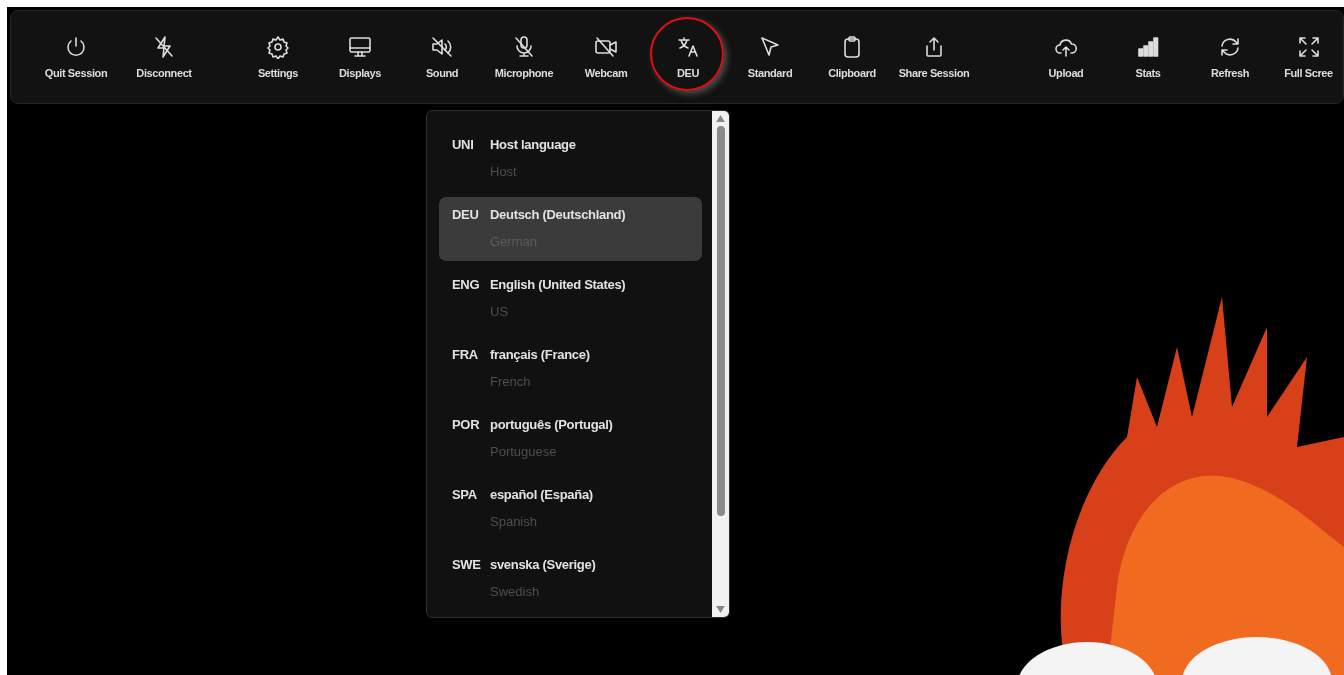  Describe the element at coordinates (552, 425) in the screenshot. I see `language-name: português (Portugal)` at that location.